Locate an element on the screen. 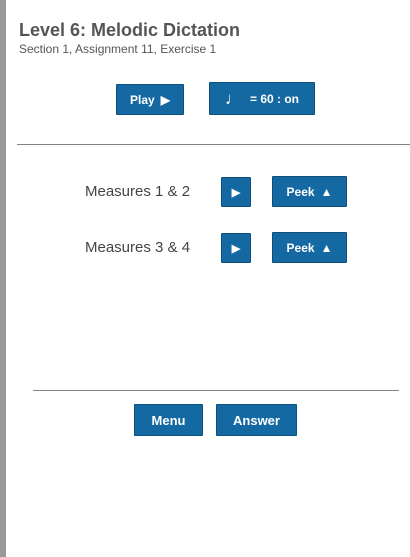 Image resolution: width=410 pixels, height=557 pixels. tempo-label: = 60 : on is located at coordinates (274, 98).